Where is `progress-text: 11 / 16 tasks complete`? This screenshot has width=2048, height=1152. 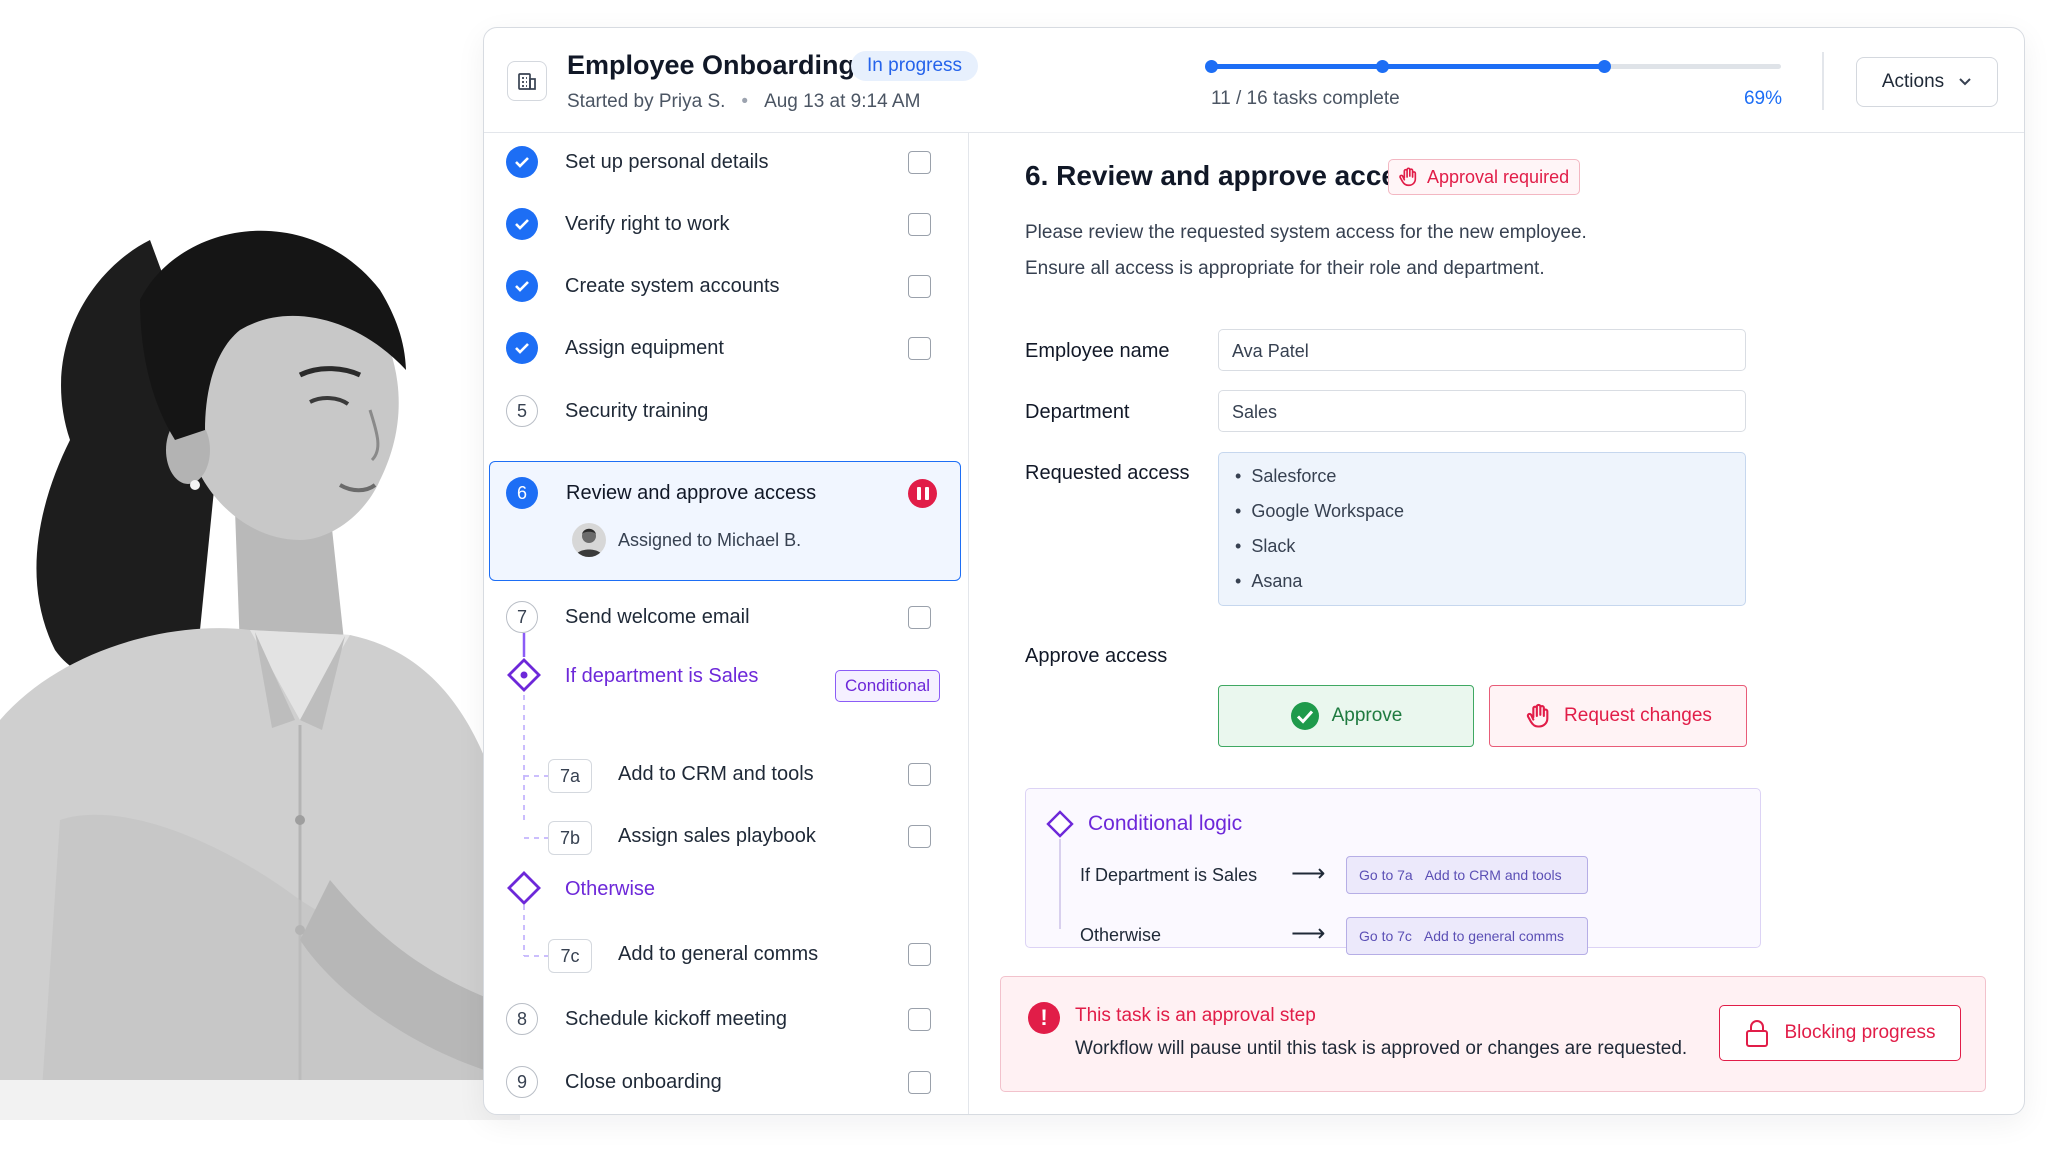
progress-text: 11 / 16 tasks complete is located at coordinates (1305, 98).